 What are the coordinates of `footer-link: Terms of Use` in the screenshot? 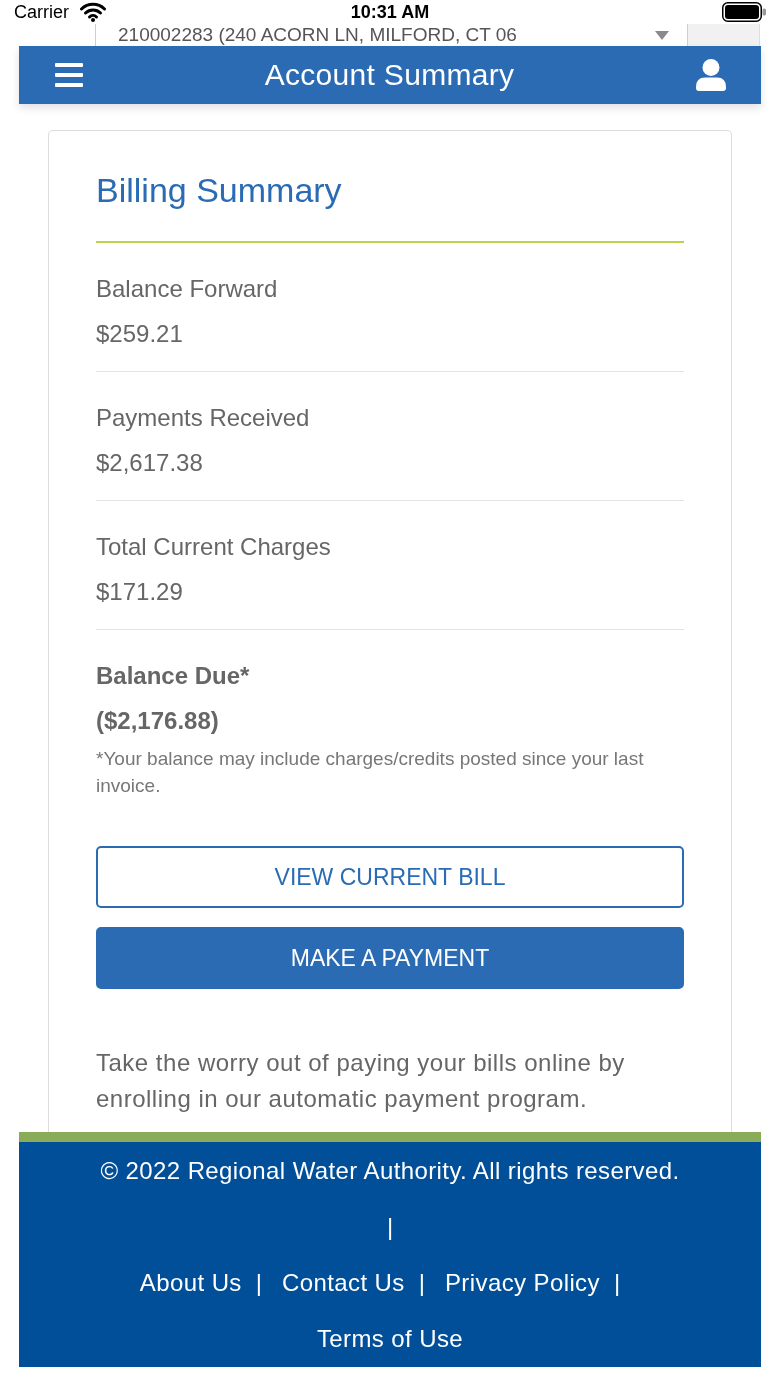 It's located at (390, 1339).